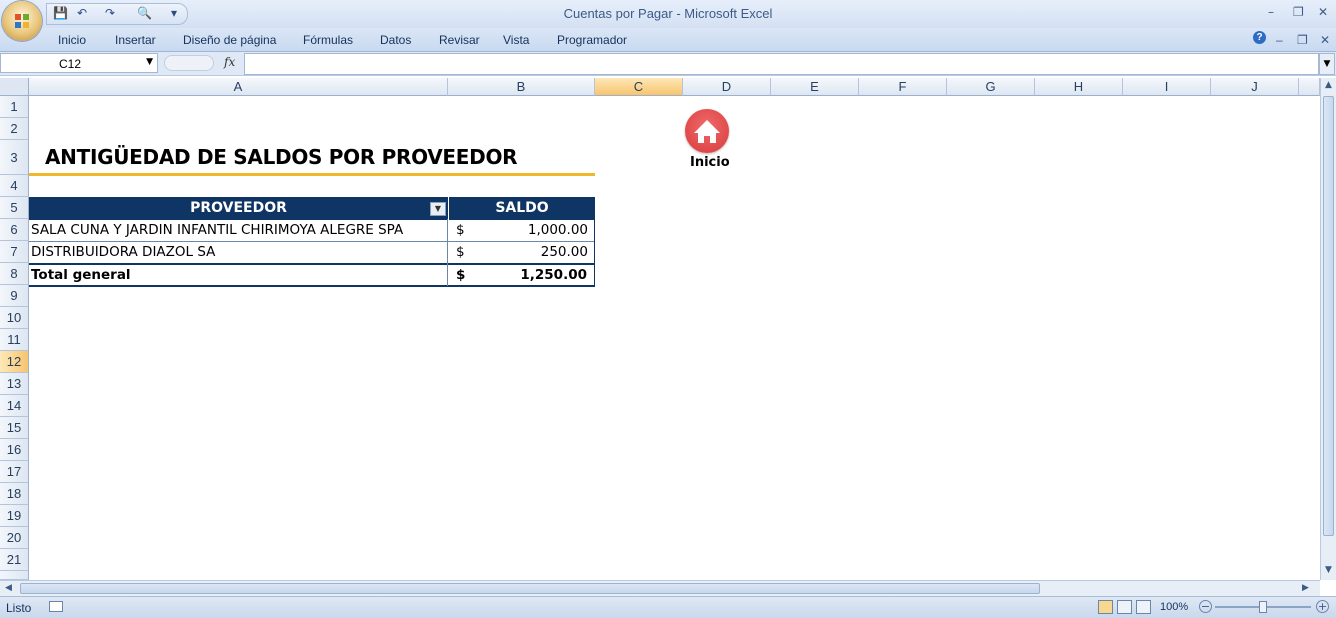 This screenshot has width=1336, height=618. What do you see at coordinates (14, 516) in the screenshot?
I see `row-header: 19` at bounding box center [14, 516].